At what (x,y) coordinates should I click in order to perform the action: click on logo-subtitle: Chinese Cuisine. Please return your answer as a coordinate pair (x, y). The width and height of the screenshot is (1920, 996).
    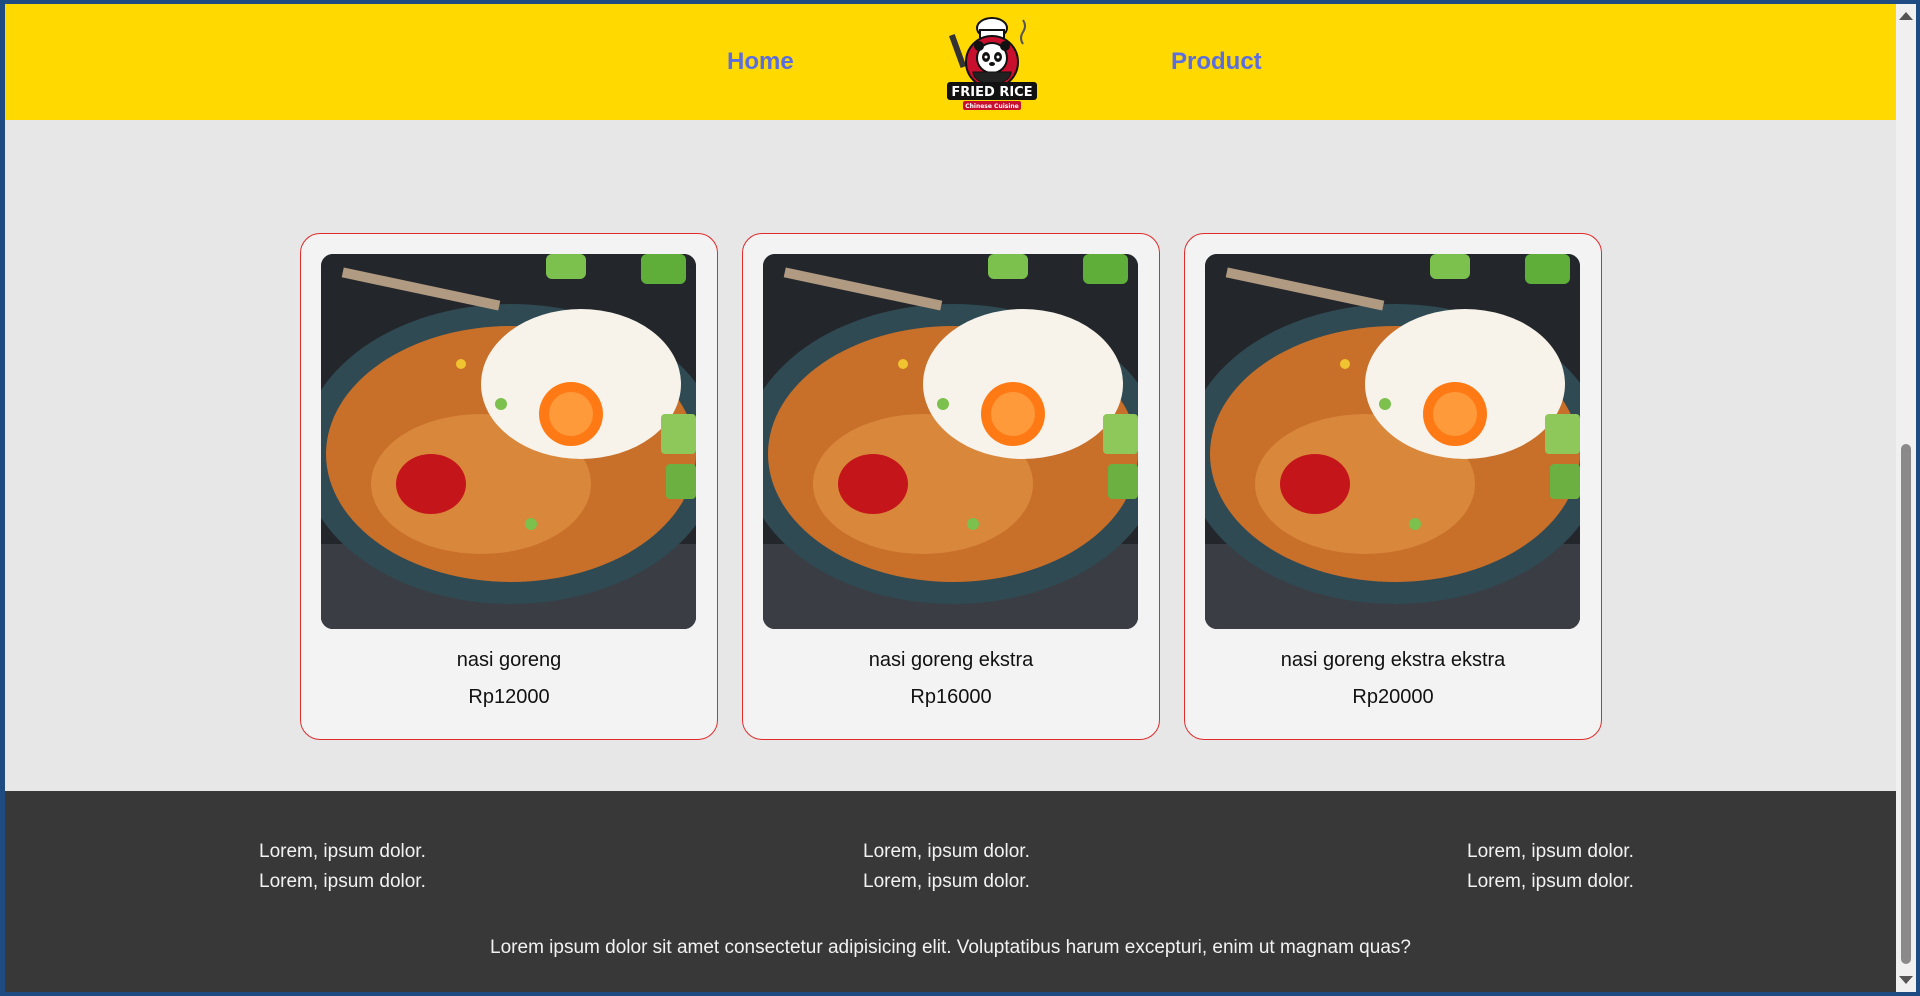
    Looking at the image, I should click on (992, 106).